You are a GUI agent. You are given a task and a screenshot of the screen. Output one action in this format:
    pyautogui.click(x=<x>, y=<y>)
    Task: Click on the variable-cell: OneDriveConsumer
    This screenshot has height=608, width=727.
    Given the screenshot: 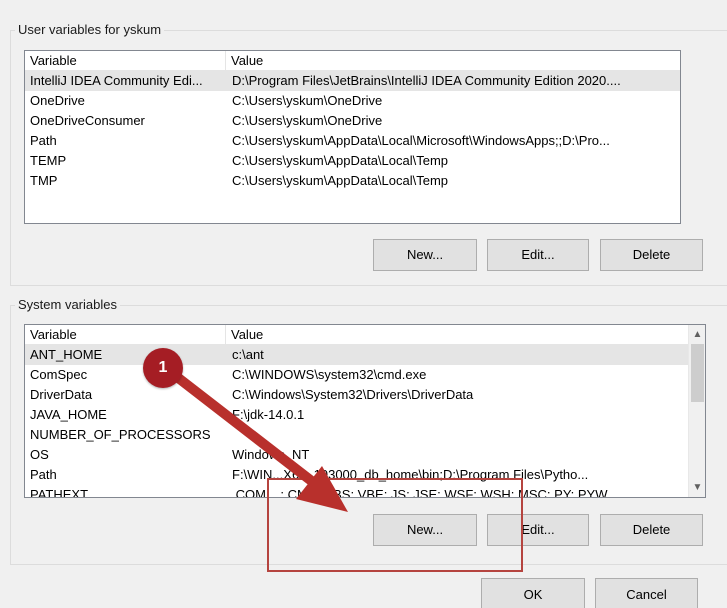 What is the action you would take?
    pyautogui.click(x=87, y=120)
    